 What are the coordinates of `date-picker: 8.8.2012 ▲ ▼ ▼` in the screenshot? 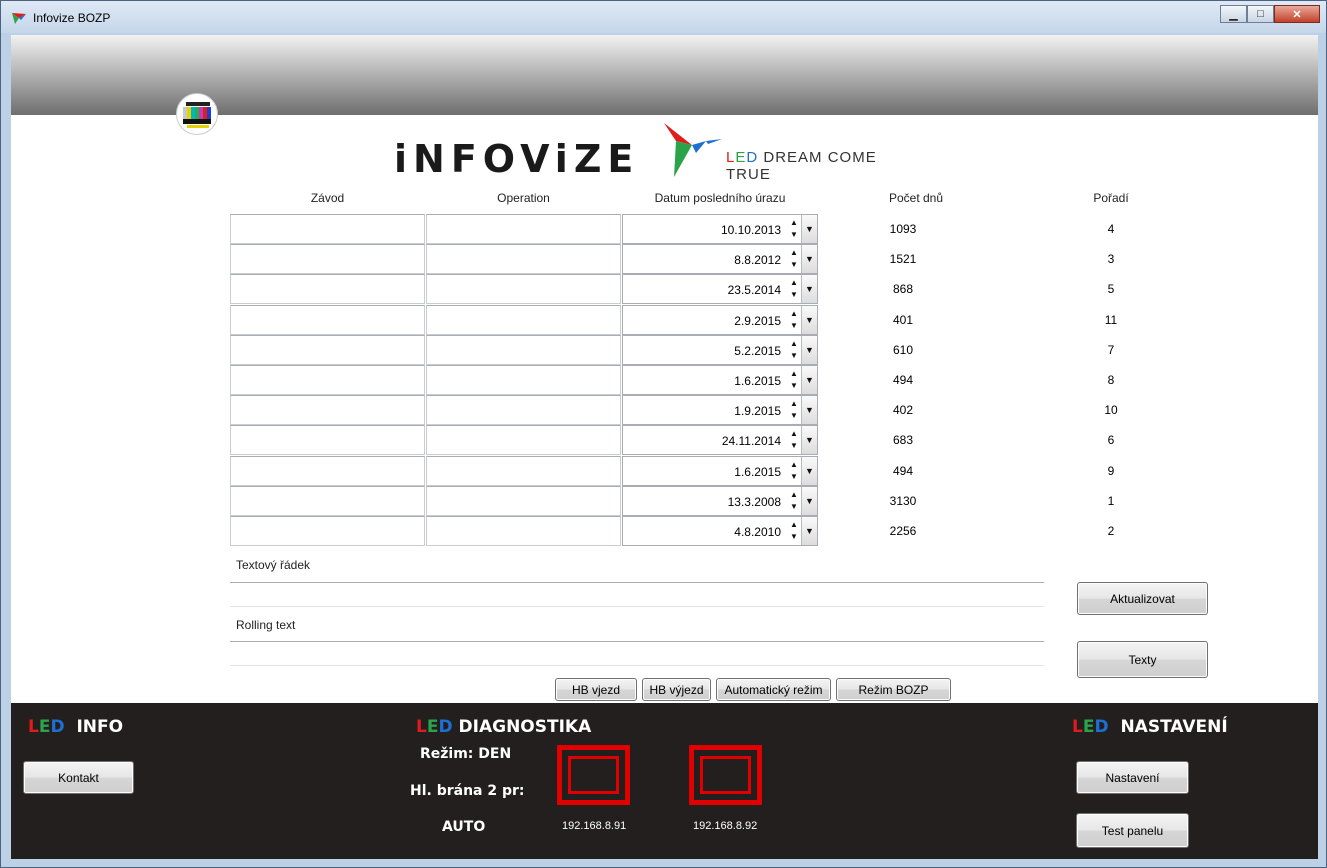 It's located at (720, 259).